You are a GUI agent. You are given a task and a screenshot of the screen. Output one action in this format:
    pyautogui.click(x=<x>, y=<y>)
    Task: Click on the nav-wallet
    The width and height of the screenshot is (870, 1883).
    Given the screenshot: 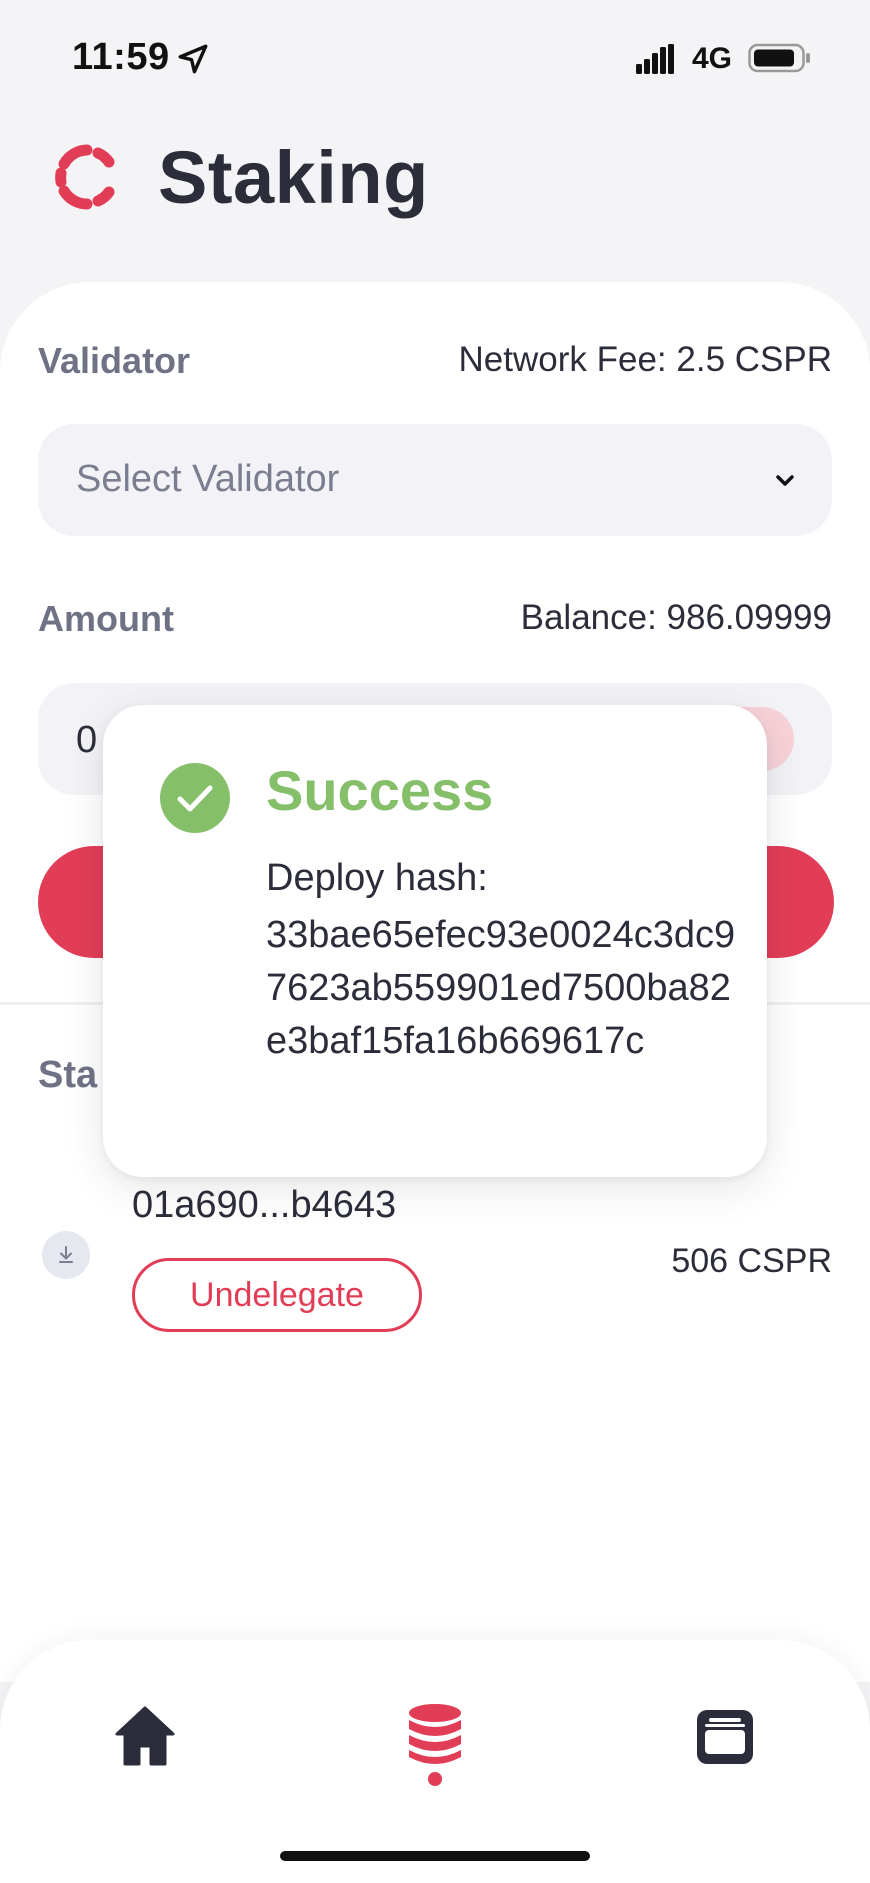 What is the action you would take?
    pyautogui.click(x=725, y=1736)
    